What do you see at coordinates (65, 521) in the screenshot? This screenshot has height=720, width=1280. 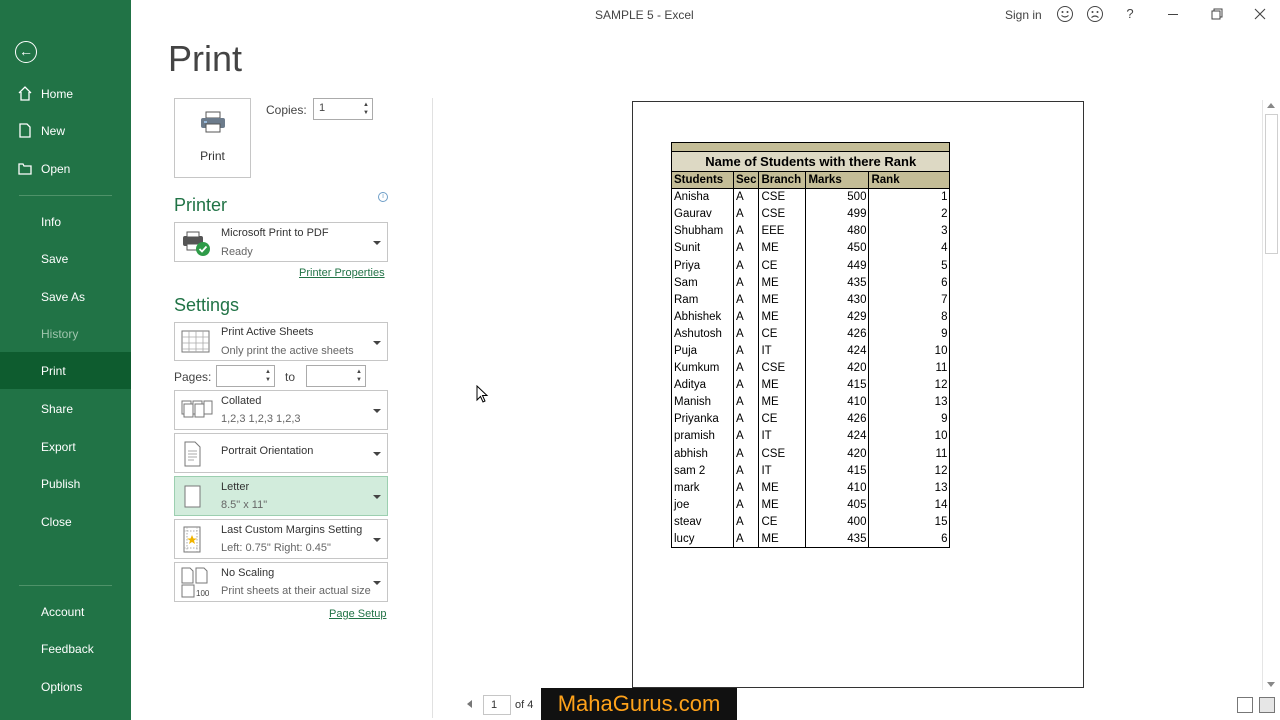 I see `nav-close: Close` at bounding box center [65, 521].